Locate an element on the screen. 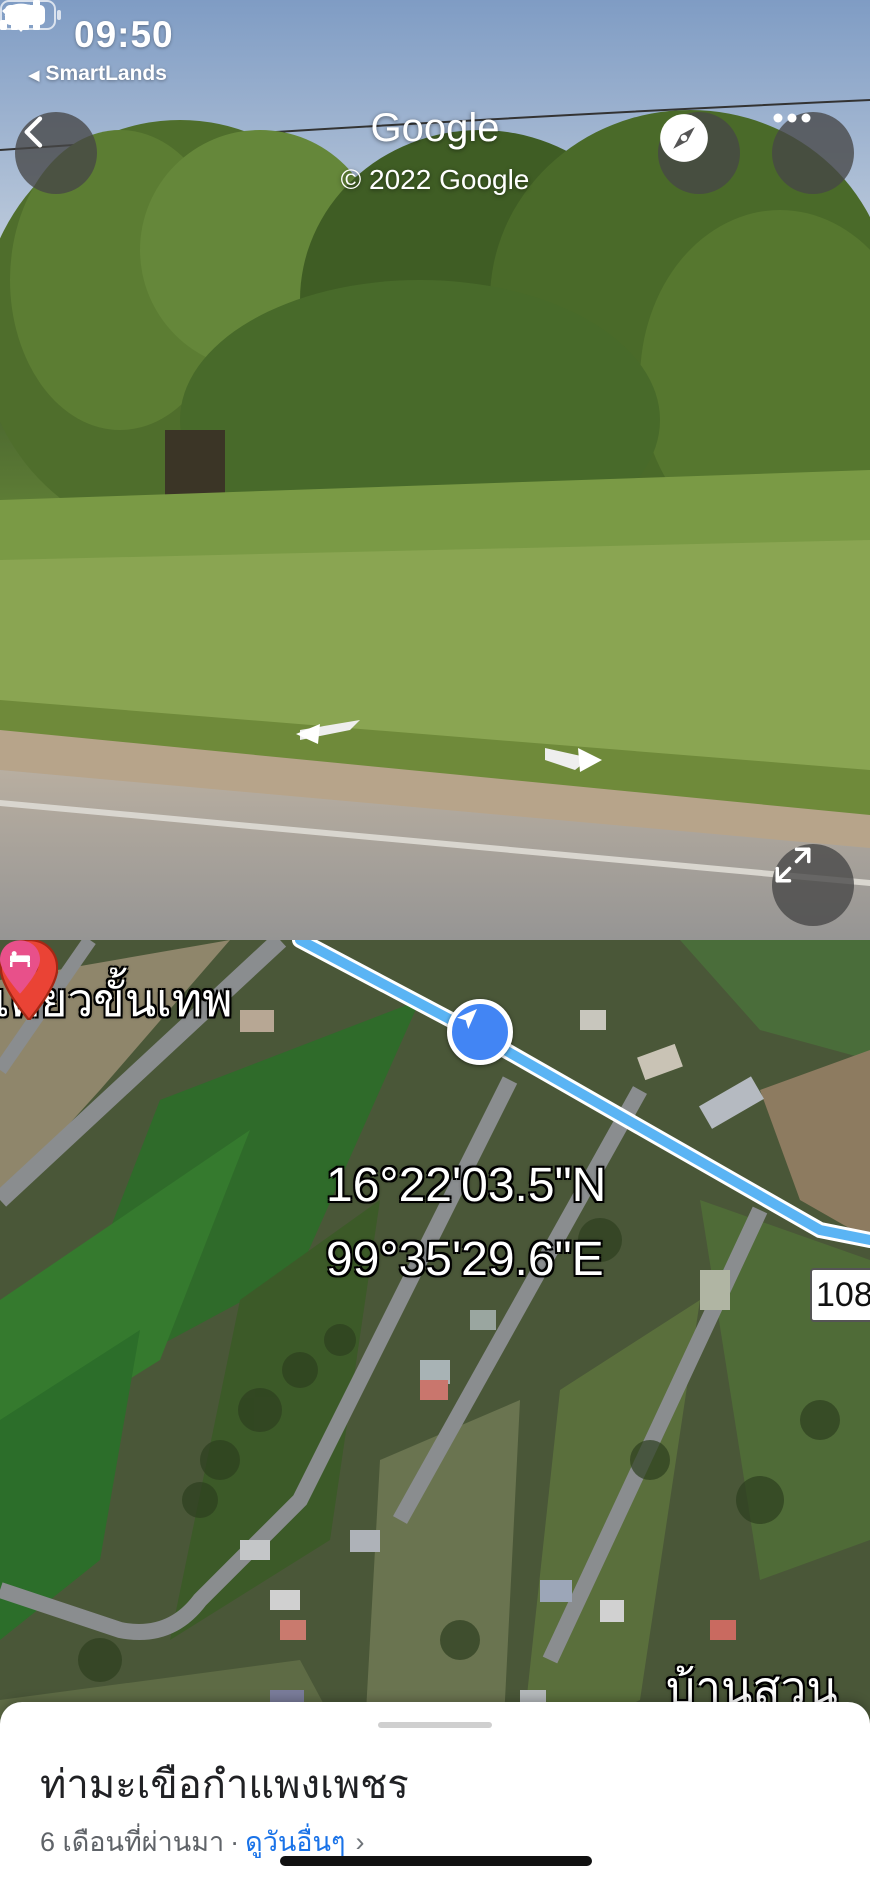  compass-icon is located at coordinates (684, 138).